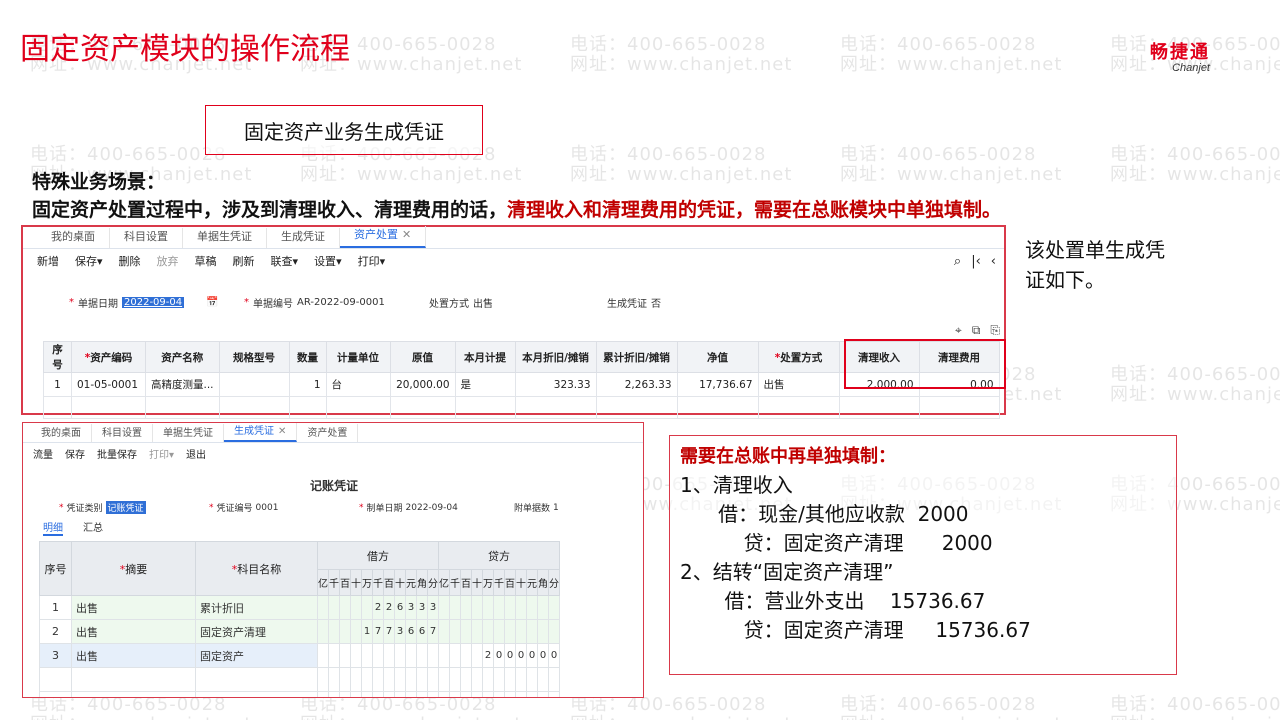 This screenshot has width=1280, height=720. Describe the element at coordinates (303, 238) in the screenshot. I see `tab-generate-voucher: 生成凭证` at that location.